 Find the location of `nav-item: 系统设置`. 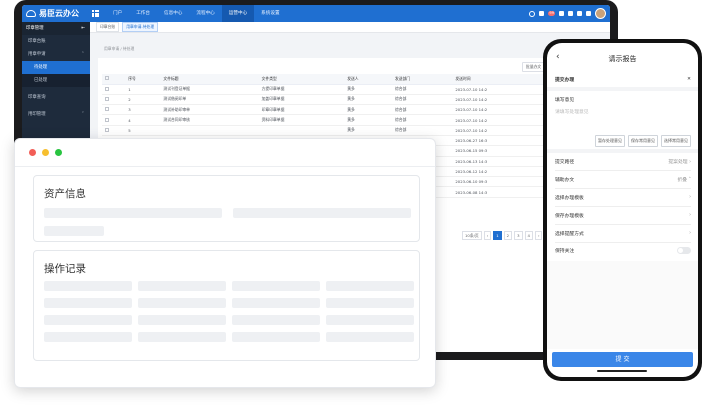

nav-item: 系统设置 is located at coordinates (270, 13).